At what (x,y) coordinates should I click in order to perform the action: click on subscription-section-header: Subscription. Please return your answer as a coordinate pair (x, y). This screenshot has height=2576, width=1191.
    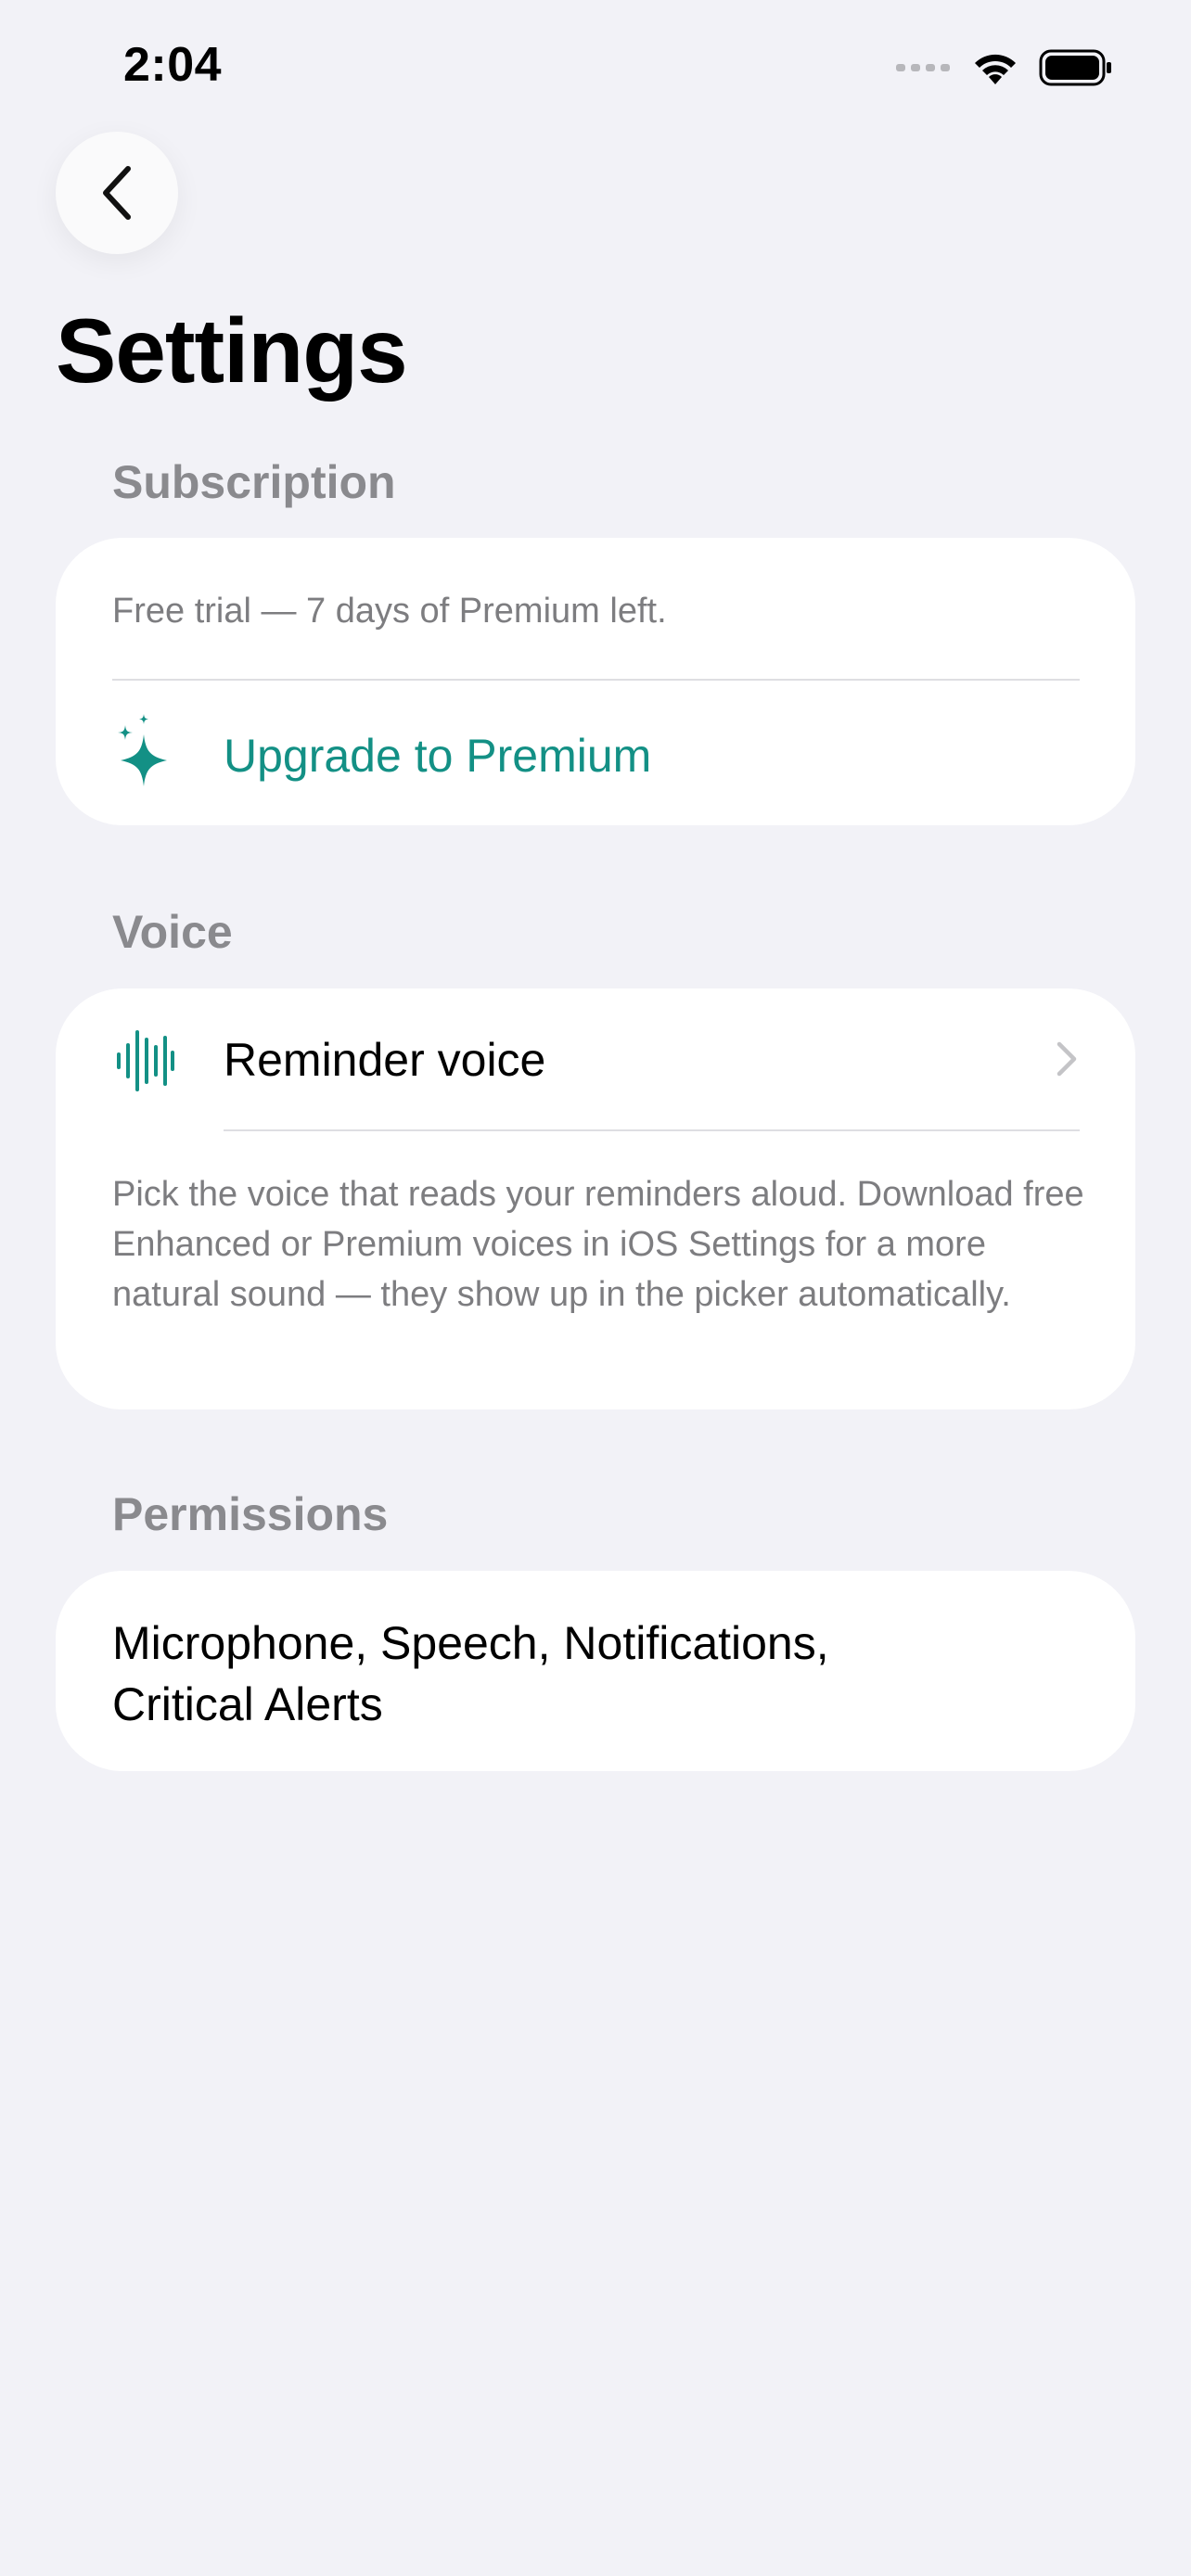
    Looking at the image, I should click on (254, 482).